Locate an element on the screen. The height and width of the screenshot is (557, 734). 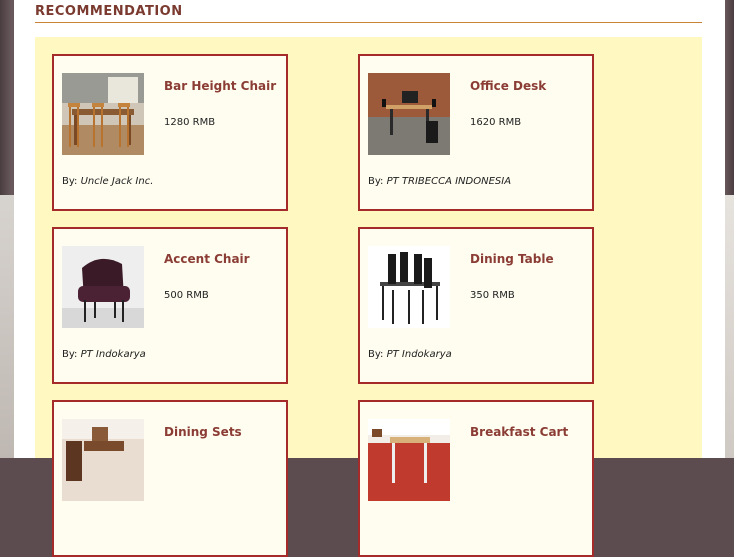
product-card: Dining Sets is located at coordinates (170, 478).